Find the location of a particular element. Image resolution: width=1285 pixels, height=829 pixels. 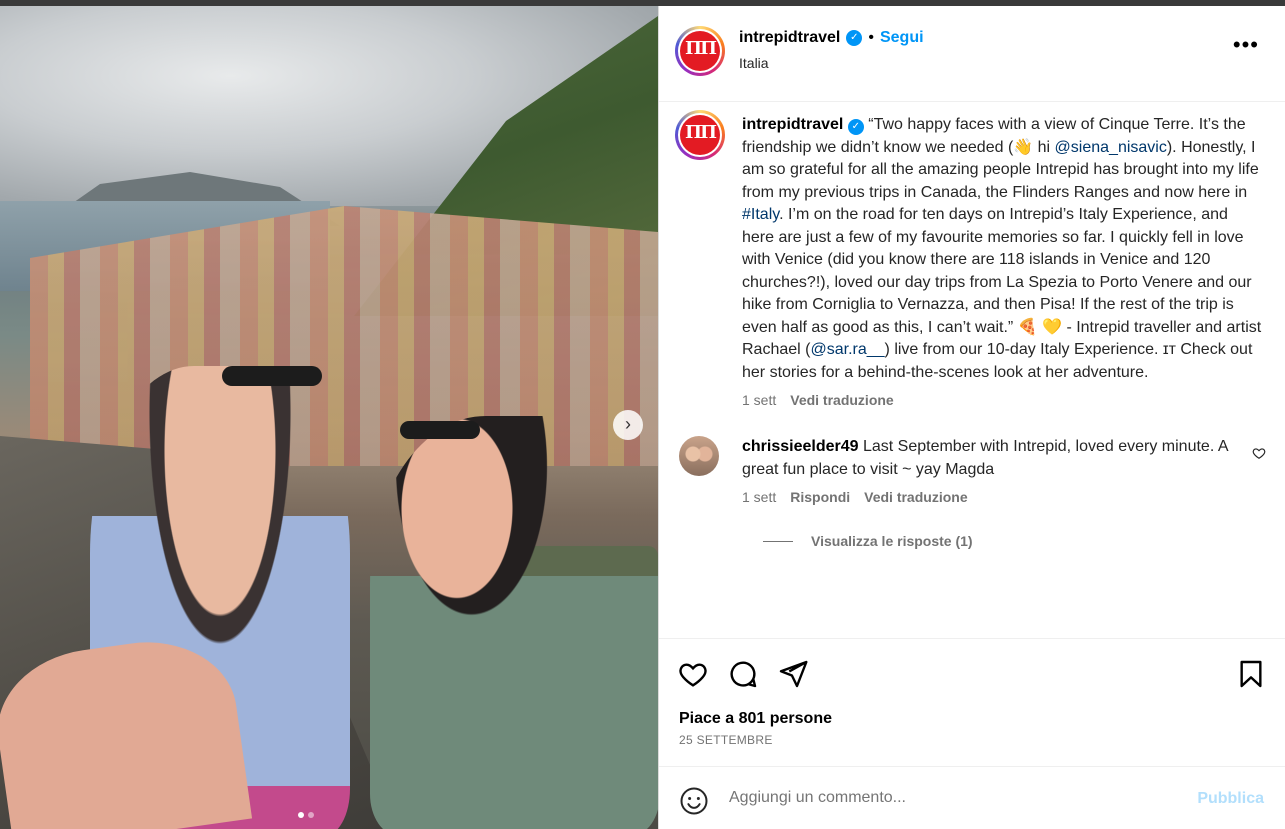

post-location: Italia is located at coordinates (754, 63).